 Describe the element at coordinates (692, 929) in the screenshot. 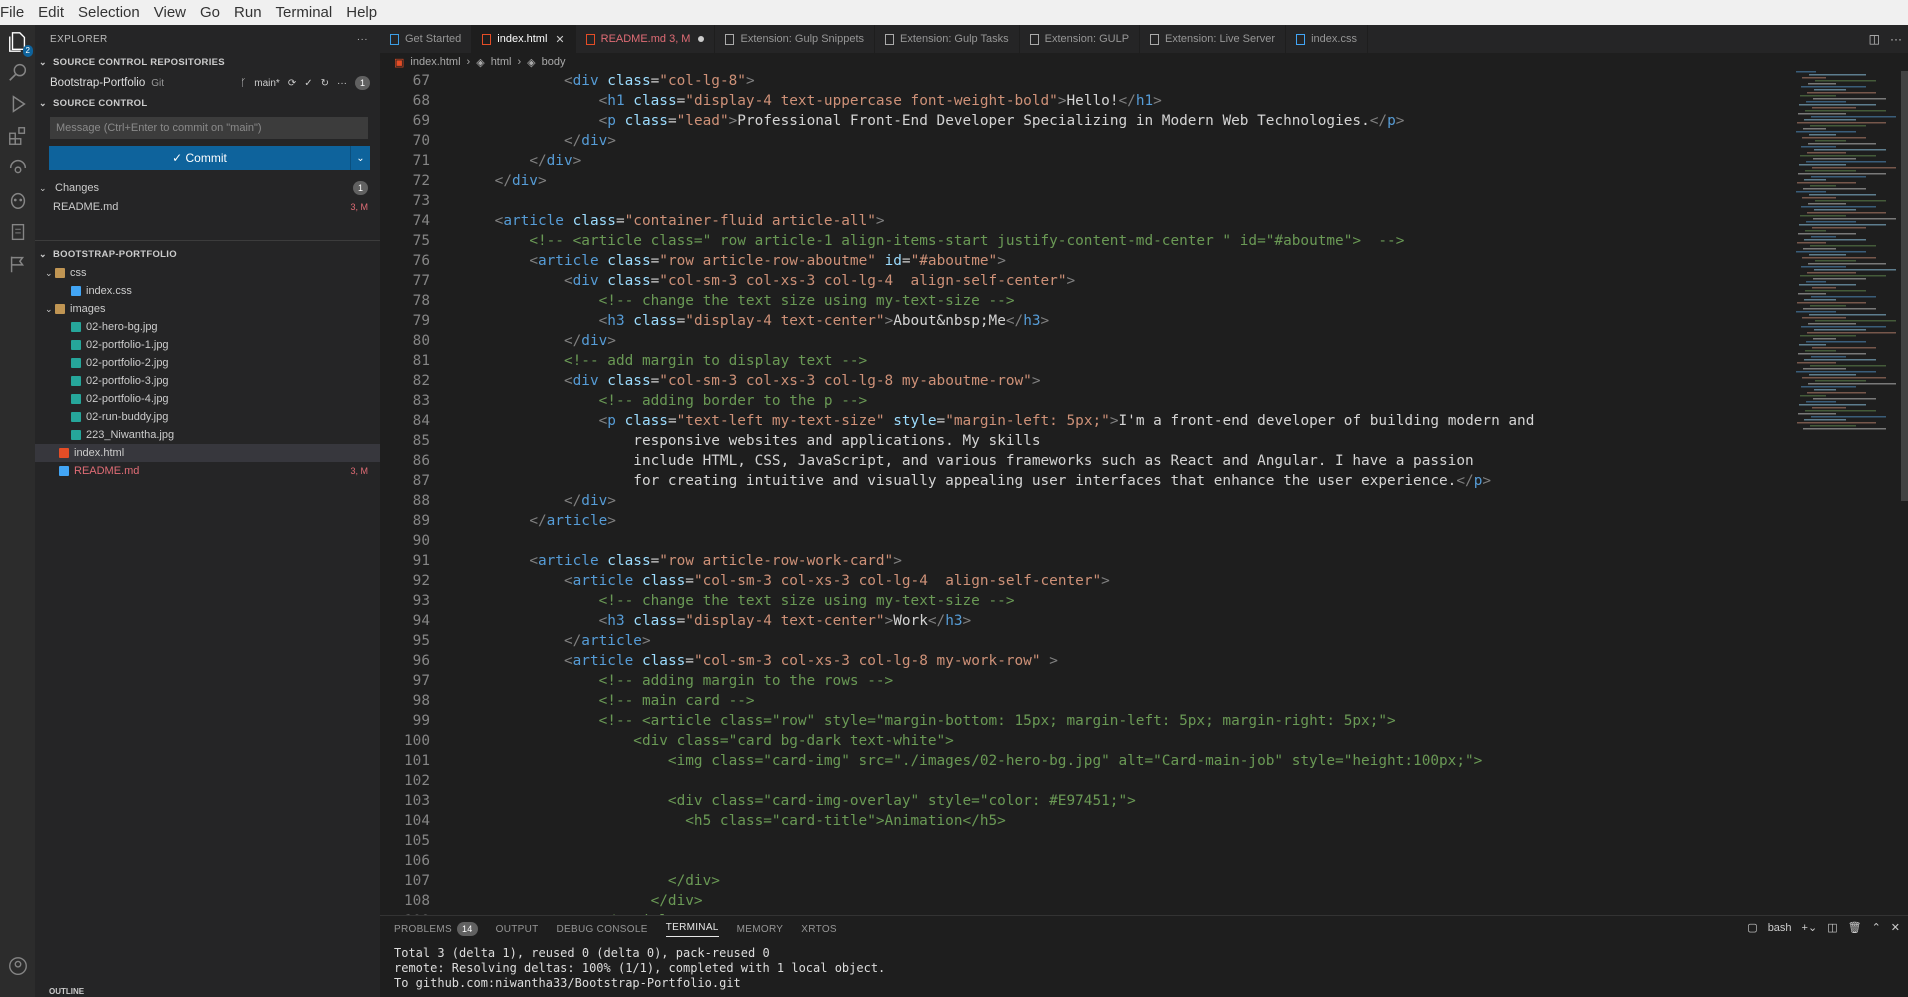

I see `panel-tab-terminal: TERMINAL` at that location.